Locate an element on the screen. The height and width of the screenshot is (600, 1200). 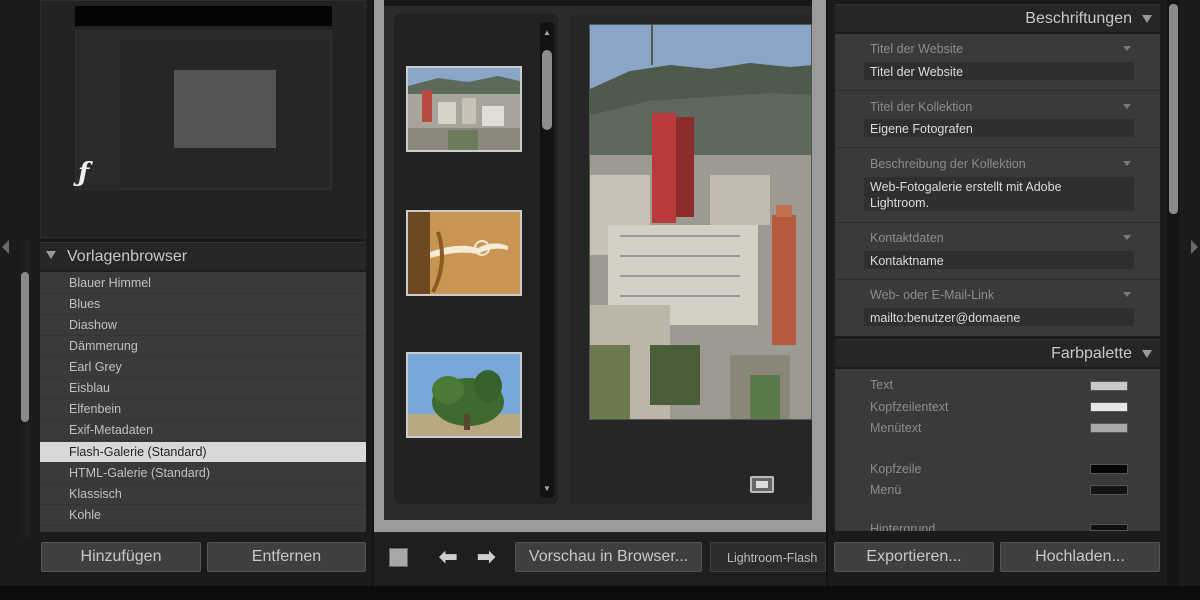
site-title-field: Titel der Website is located at coordinates (999, 71).